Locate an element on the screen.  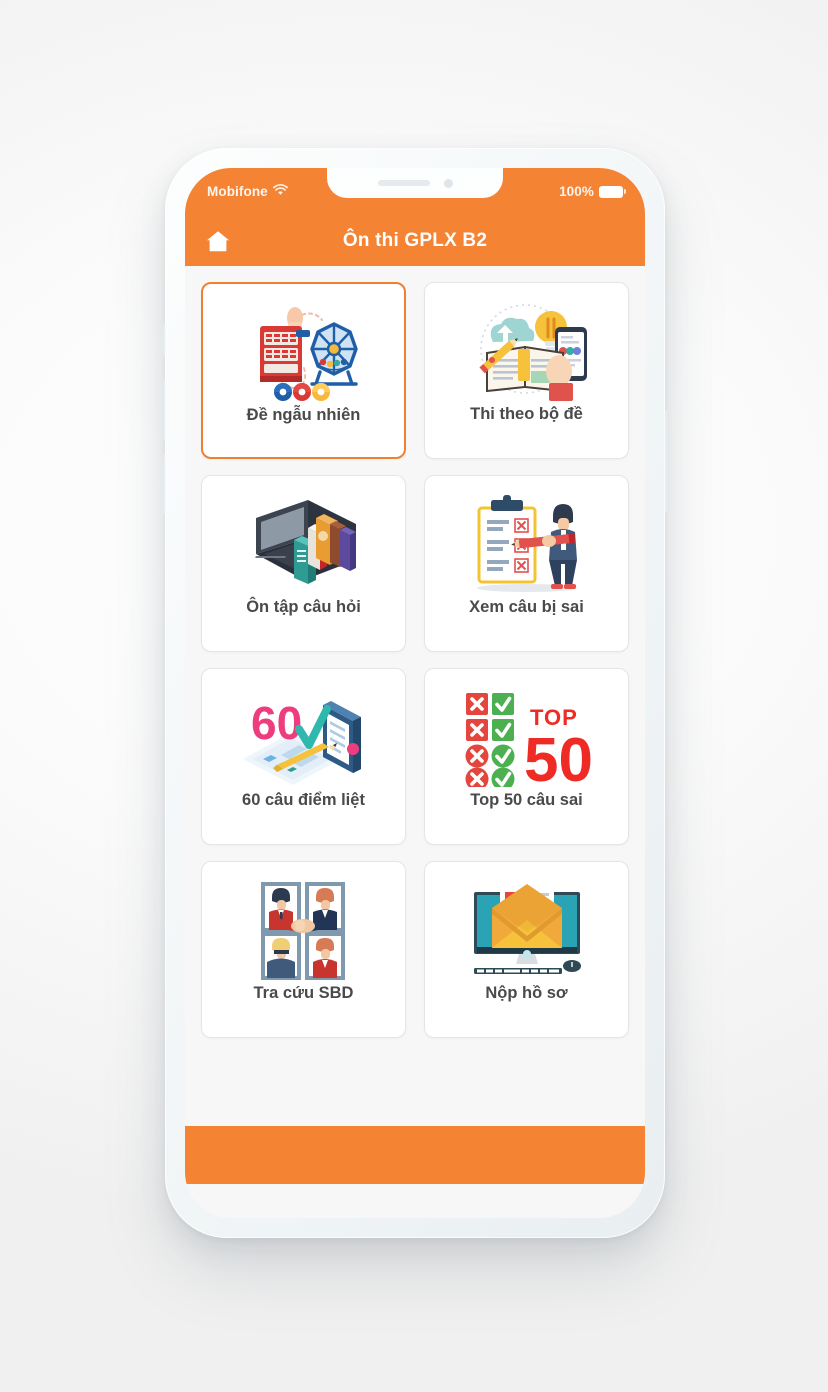
tile-label: Ôn tập câu hỏi is located at coordinates (303, 607).